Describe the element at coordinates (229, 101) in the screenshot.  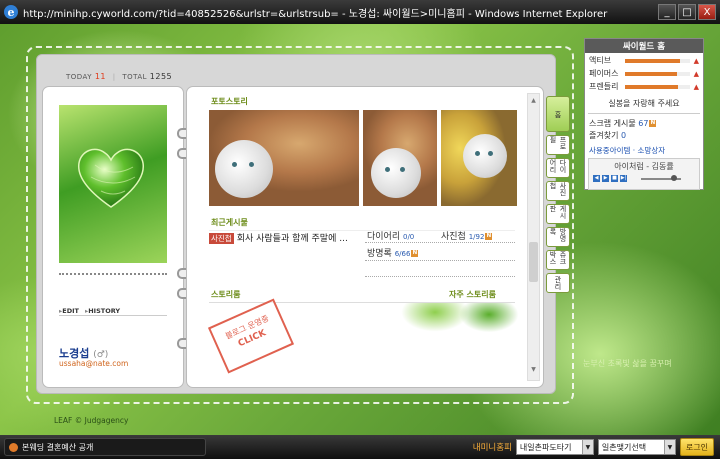
I see `photo-story-label: 포토스토리` at that location.